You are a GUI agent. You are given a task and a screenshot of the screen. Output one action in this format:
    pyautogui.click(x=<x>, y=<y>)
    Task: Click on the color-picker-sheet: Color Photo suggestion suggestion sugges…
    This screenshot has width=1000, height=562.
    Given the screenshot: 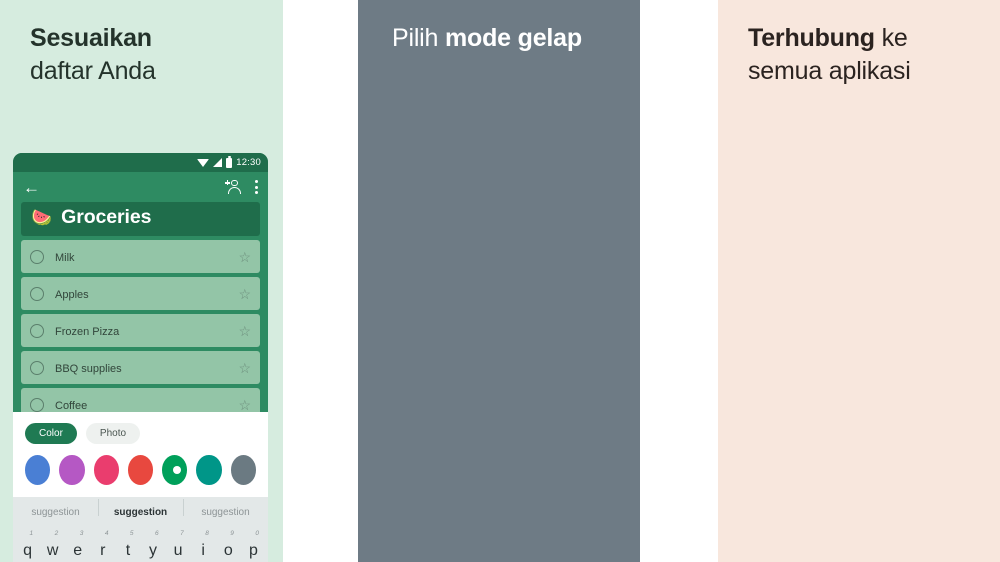 What is the action you would take?
    pyautogui.click(x=140, y=487)
    